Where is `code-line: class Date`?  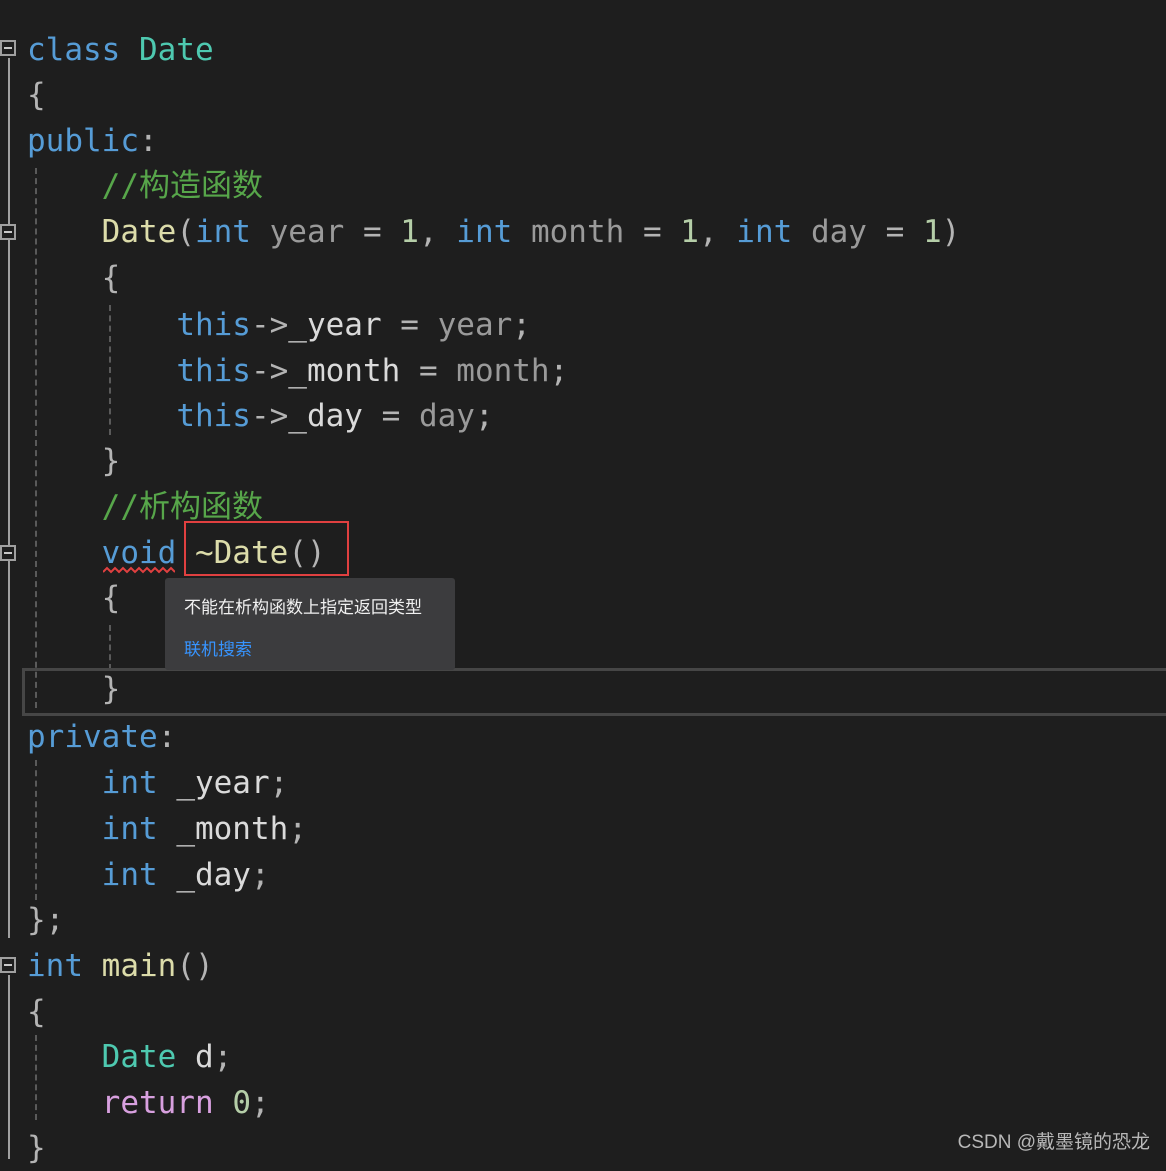
code-line: class Date is located at coordinates (120, 50).